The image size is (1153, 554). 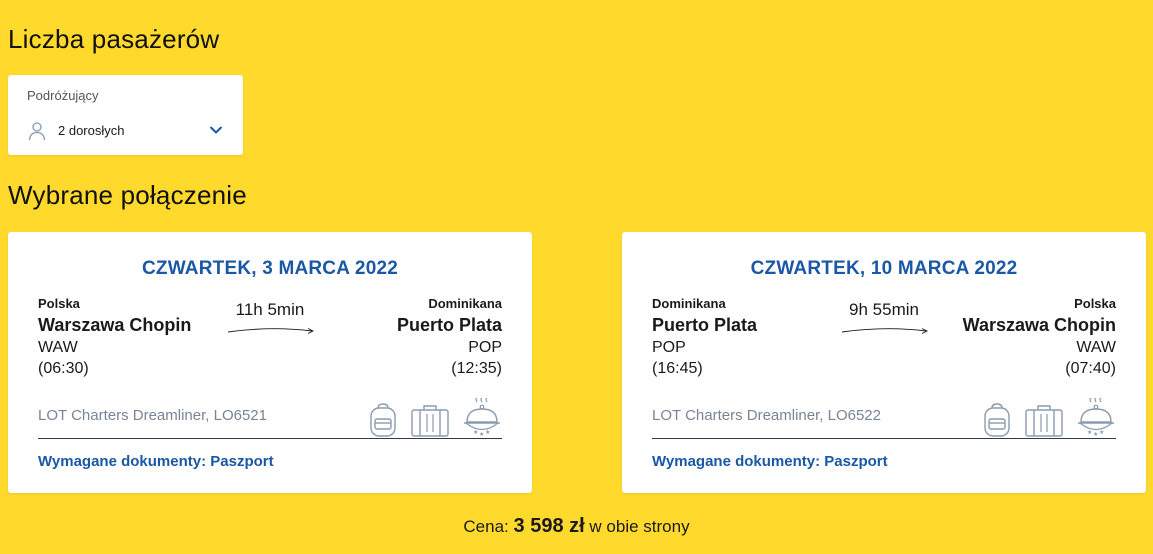 What do you see at coordinates (37, 131) in the screenshot?
I see `person-icon` at bounding box center [37, 131].